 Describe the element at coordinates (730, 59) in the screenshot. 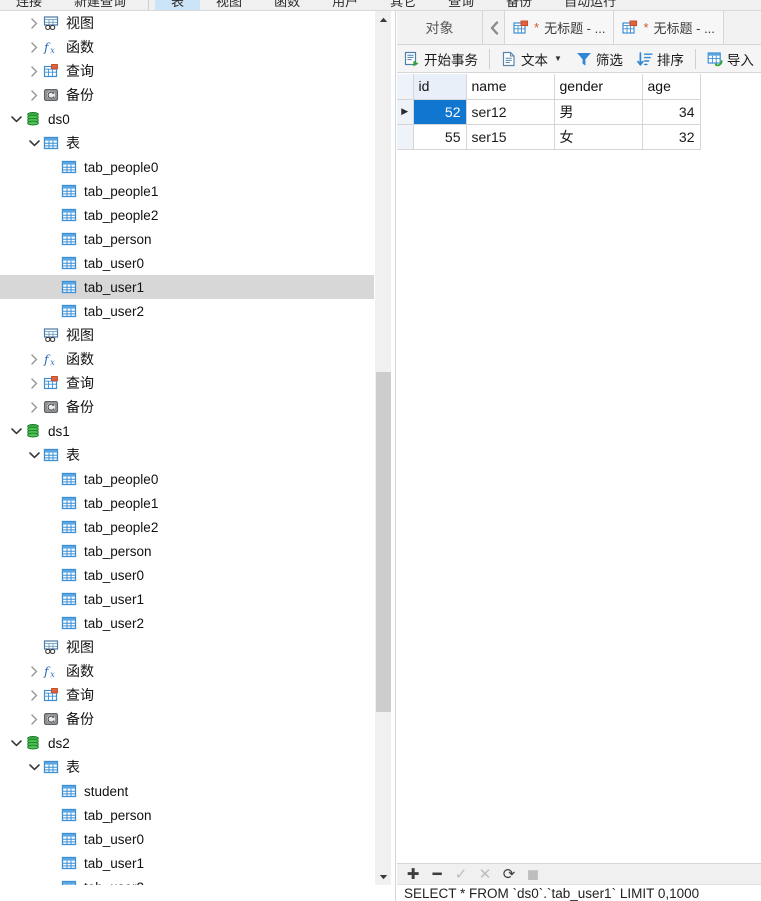

I see `import-button: 导入` at that location.